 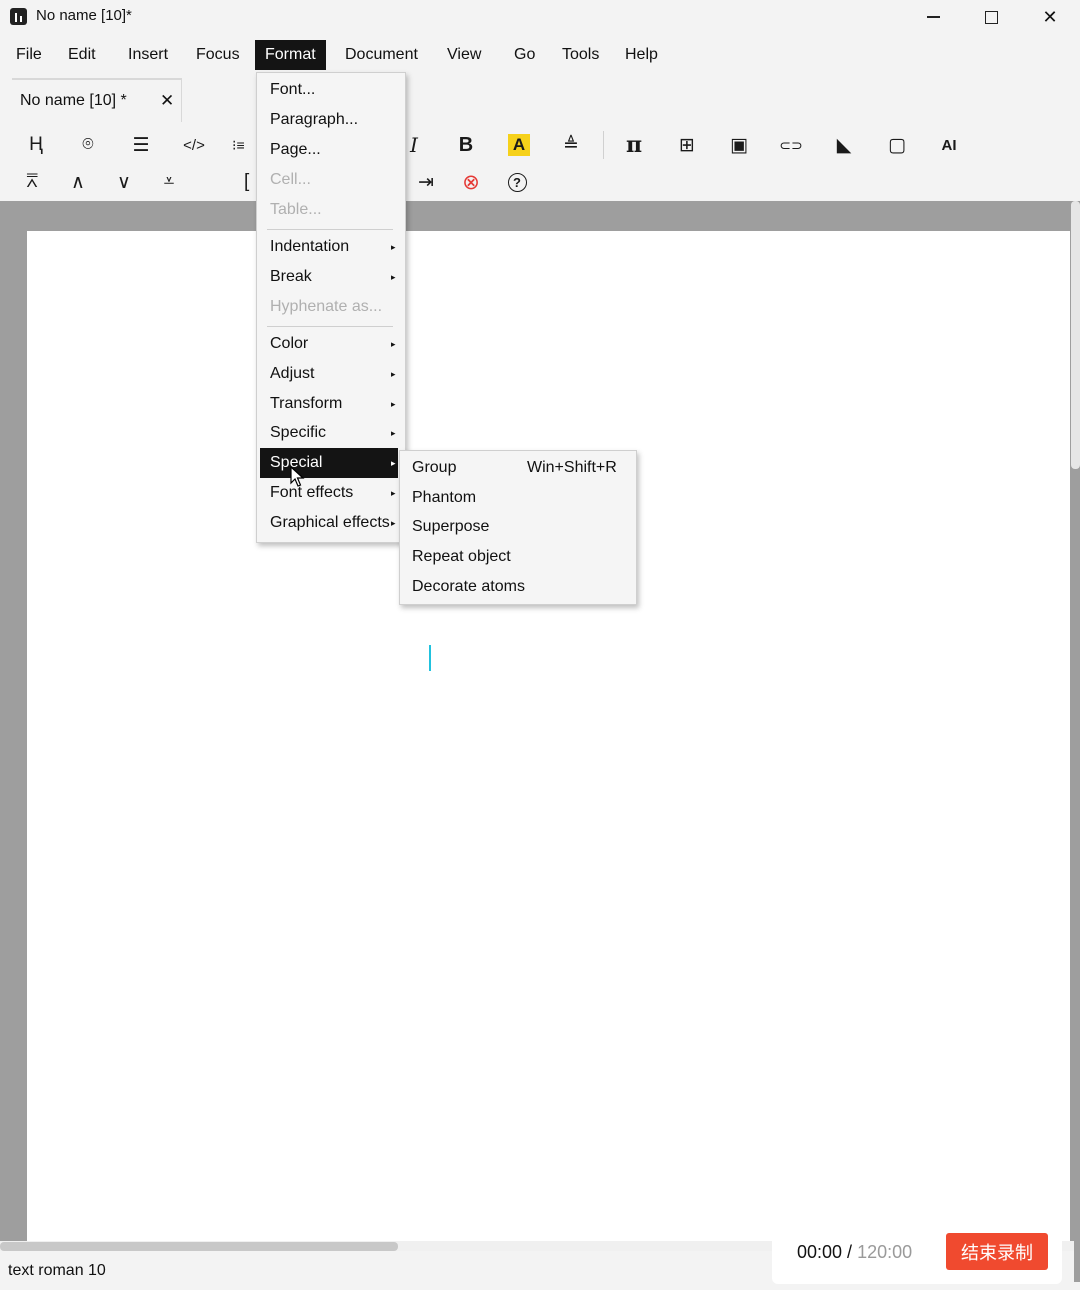 What do you see at coordinates (329, 344) in the screenshot?
I see `format-menu-color: Color ▸` at bounding box center [329, 344].